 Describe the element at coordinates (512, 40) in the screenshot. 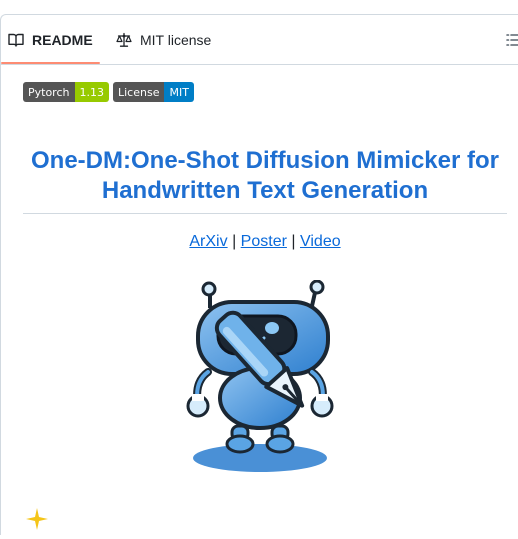

I see `outline-menu-icon` at that location.